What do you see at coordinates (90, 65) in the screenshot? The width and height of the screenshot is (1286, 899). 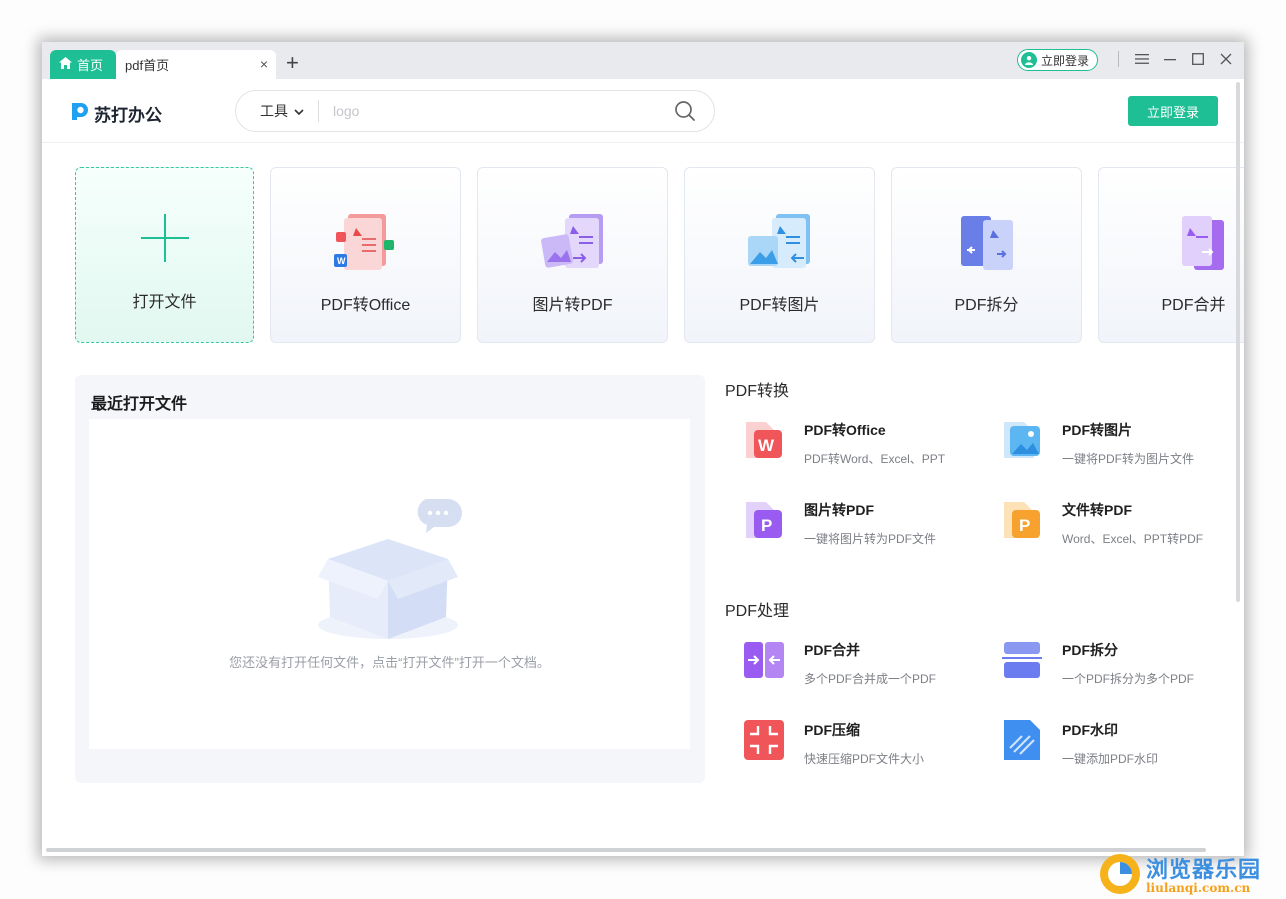 I see `tab-home-label: 首页` at bounding box center [90, 65].